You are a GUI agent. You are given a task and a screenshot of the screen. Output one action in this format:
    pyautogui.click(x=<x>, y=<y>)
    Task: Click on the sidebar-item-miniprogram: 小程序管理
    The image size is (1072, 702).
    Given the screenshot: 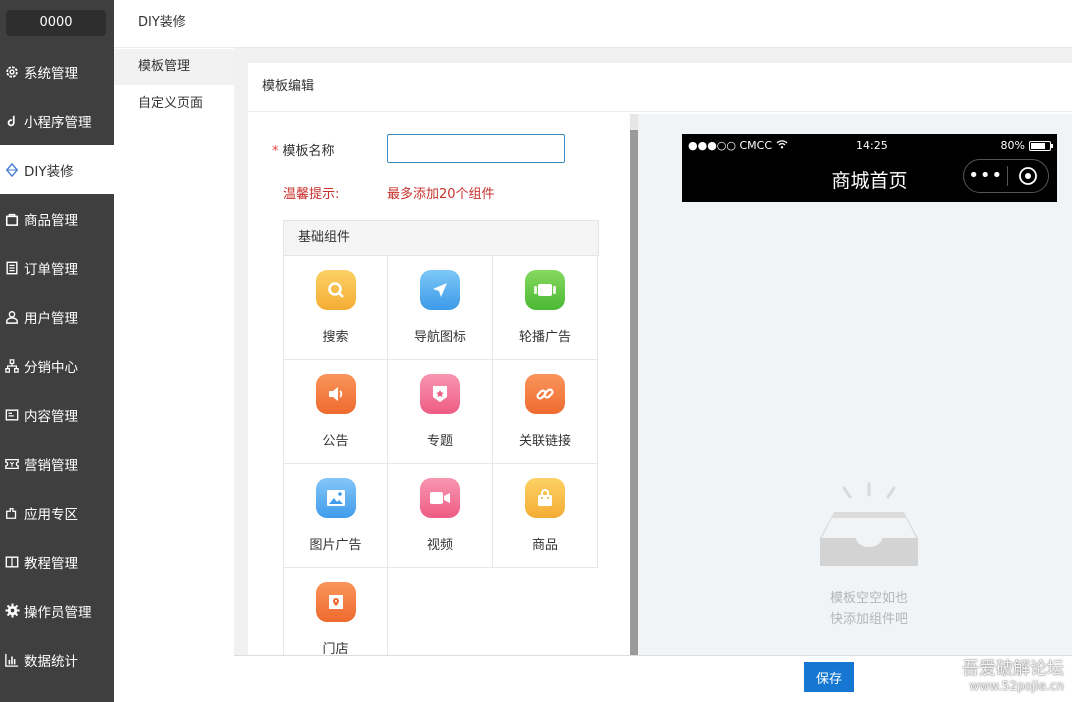 What is the action you would take?
    pyautogui.click(x=57, y=120)
    